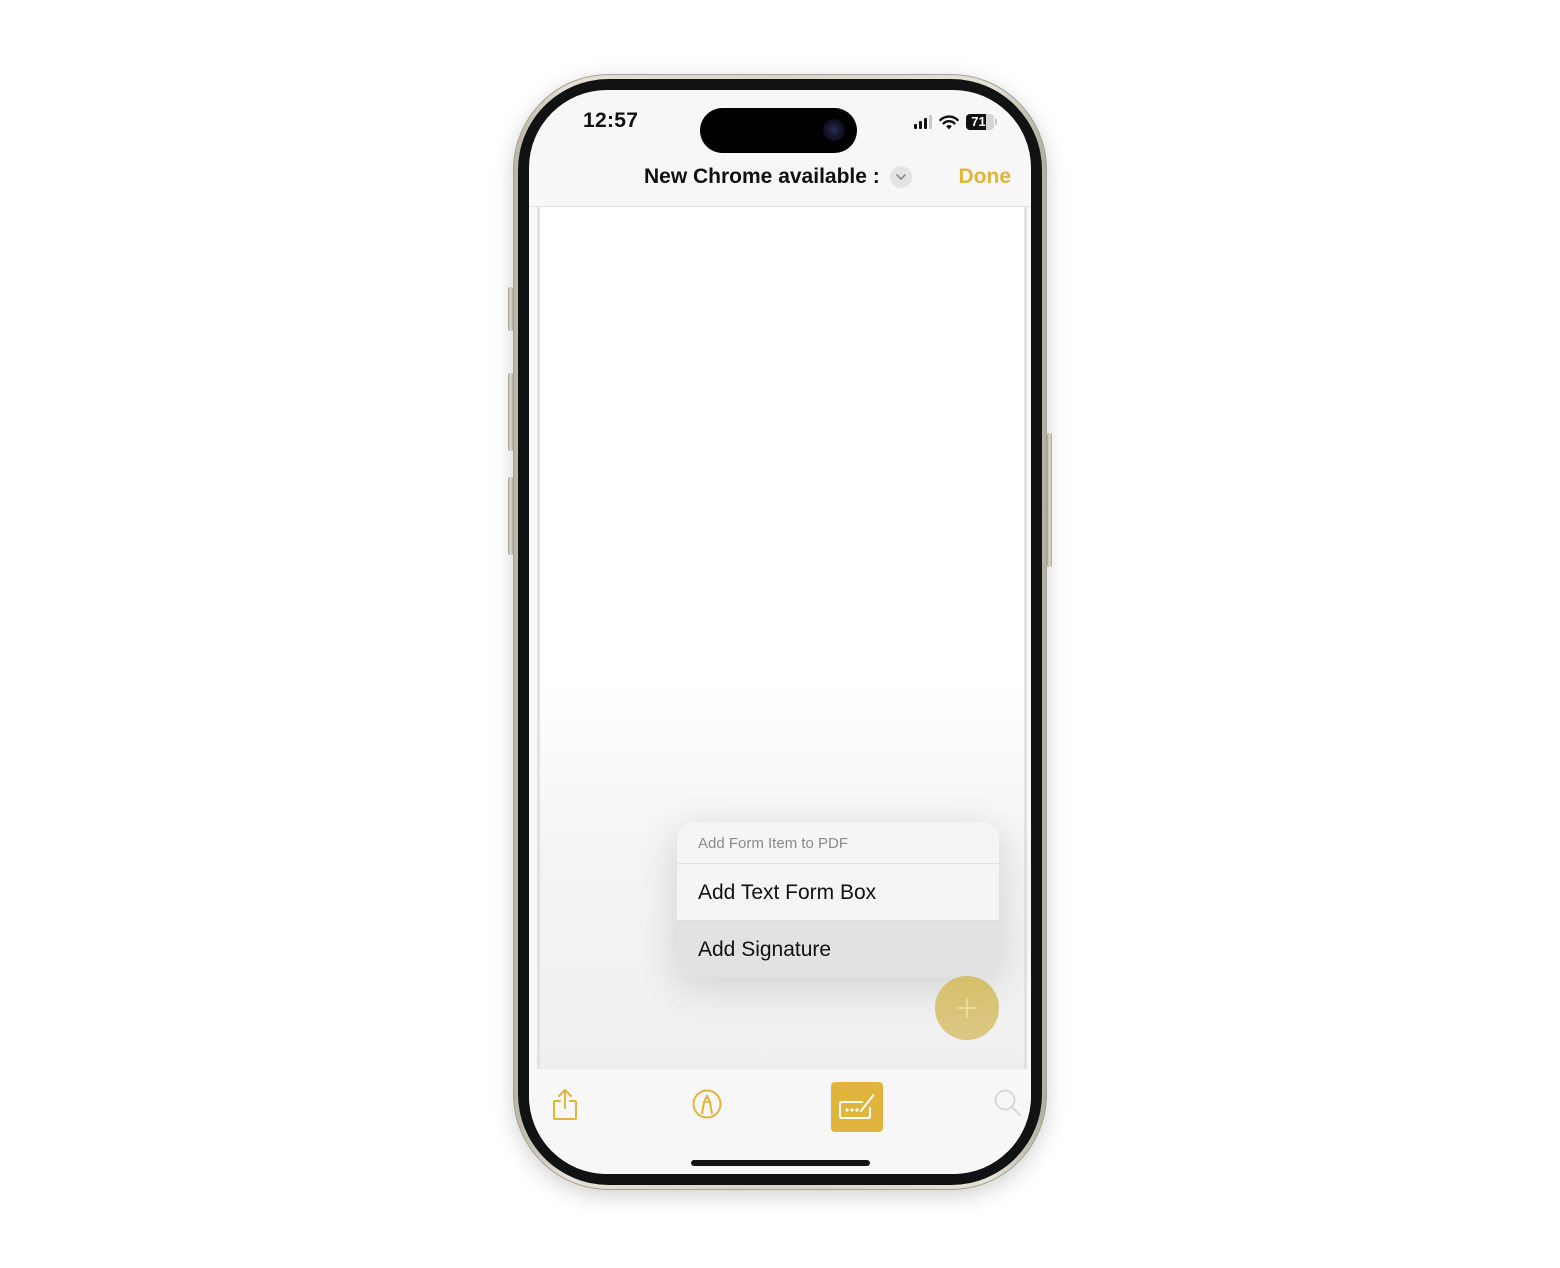 Image resolution: width=1560 pixels, height=1268 pixels. I want to click on form-fill-icon, so click(857, 1106).